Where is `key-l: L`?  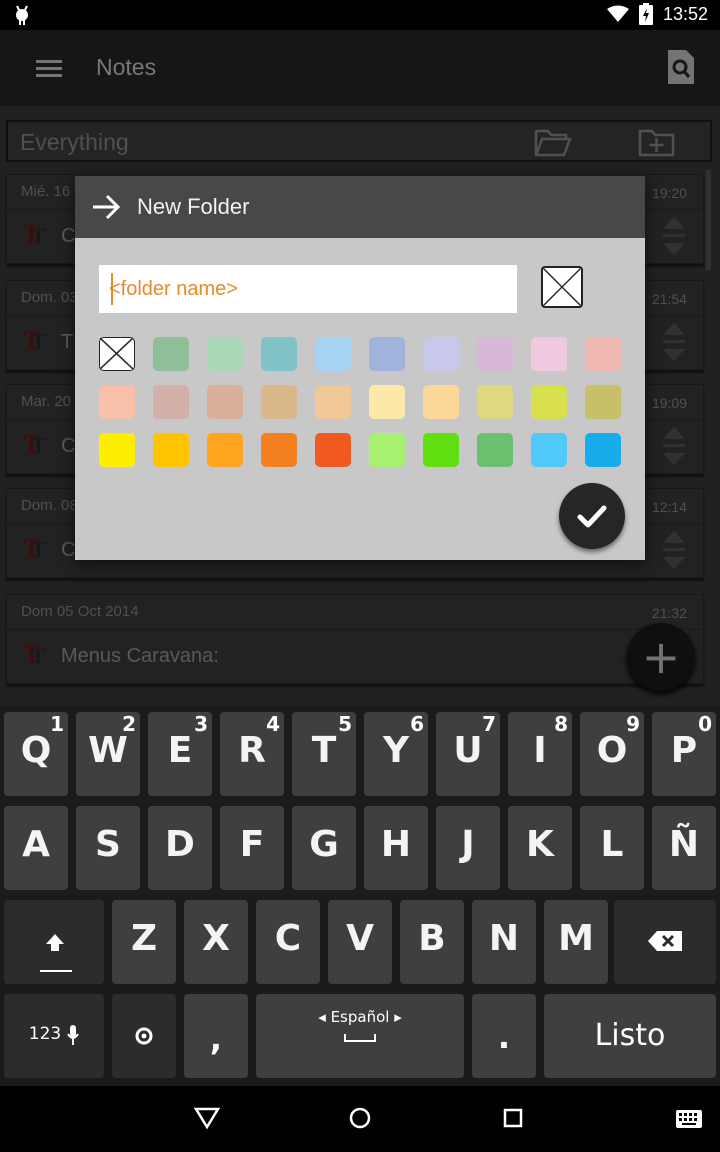
key-l: L is located at coordinates (612, 848).